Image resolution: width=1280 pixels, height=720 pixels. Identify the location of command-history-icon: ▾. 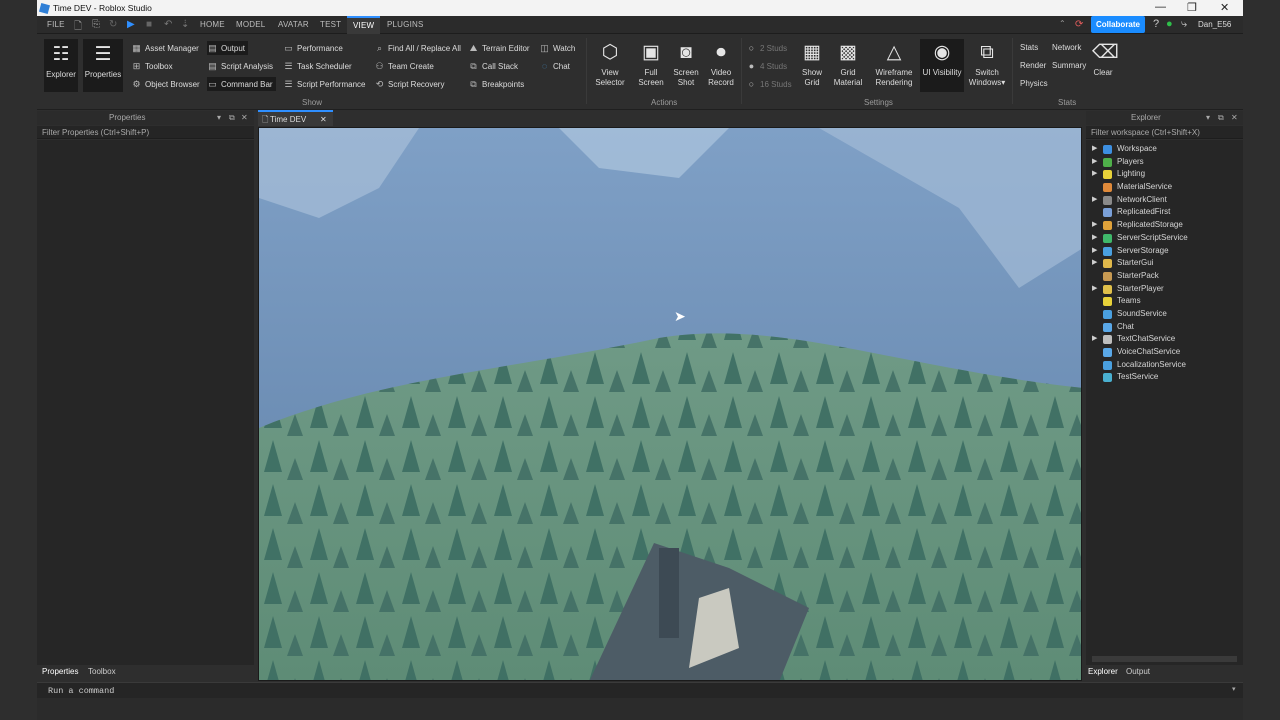
(1234, 689).